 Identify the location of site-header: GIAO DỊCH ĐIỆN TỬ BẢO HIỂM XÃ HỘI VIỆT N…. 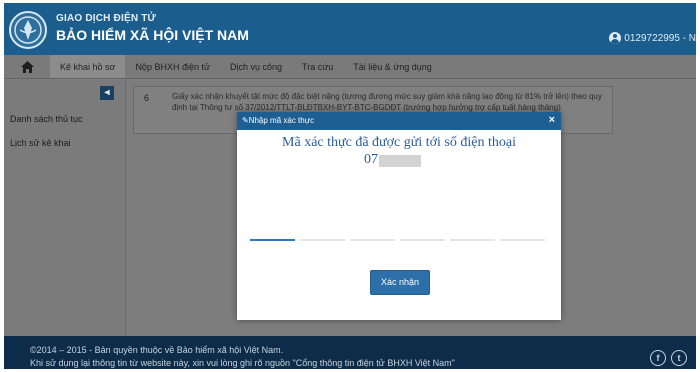
(350, 29).